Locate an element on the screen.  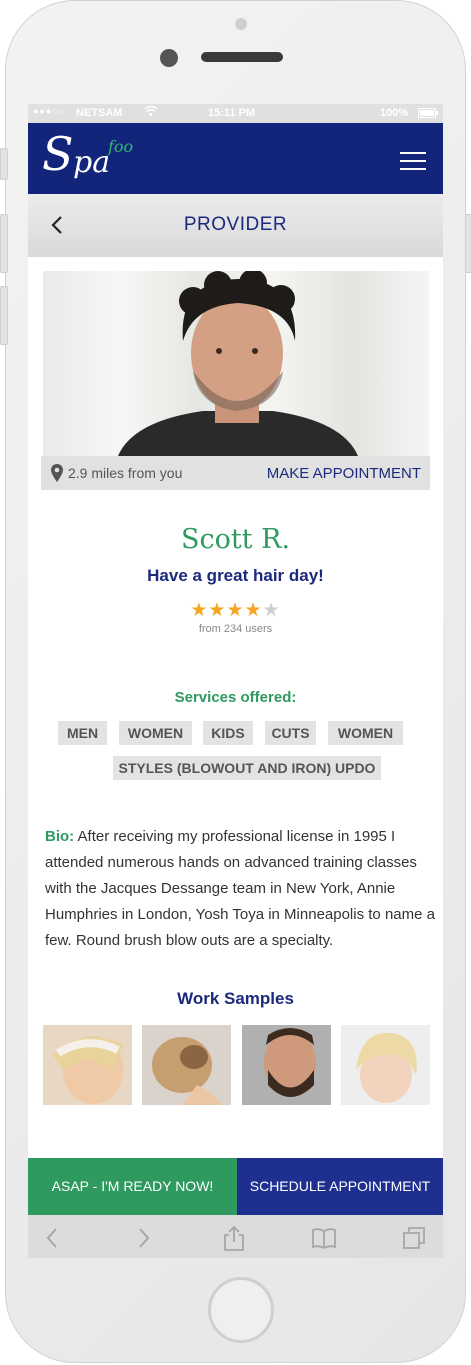
review-count: from 234 users is located at coordinates (235, 629).